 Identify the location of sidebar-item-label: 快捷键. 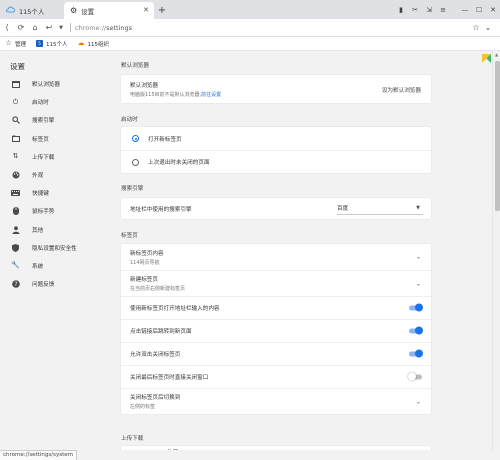
(40, 194).